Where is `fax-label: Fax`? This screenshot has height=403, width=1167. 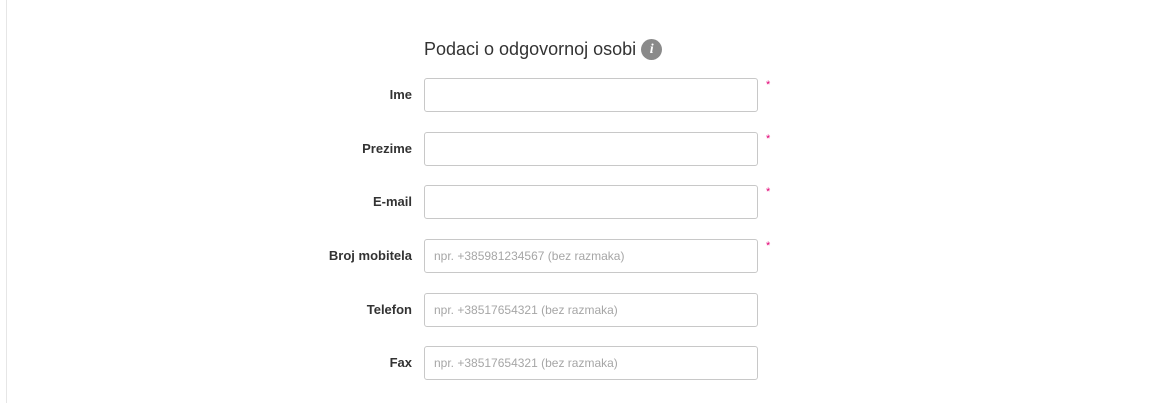 fax-label: Fax is located at coordinates (400, 362).